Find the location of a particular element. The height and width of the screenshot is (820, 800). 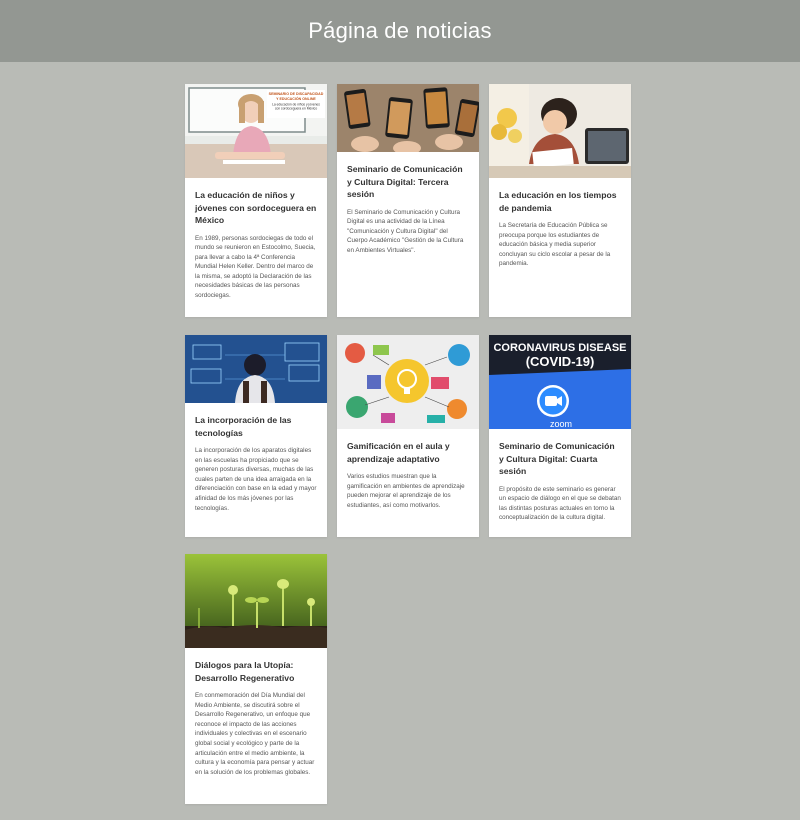

card-image-zoom-covid: CORONAVIRUS DISEASE (COVID-19) zoom is located at coordinates (560, 382).